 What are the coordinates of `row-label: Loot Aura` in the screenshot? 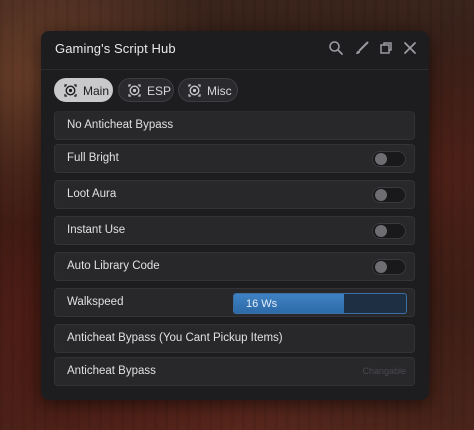 It's located at (92, 194).